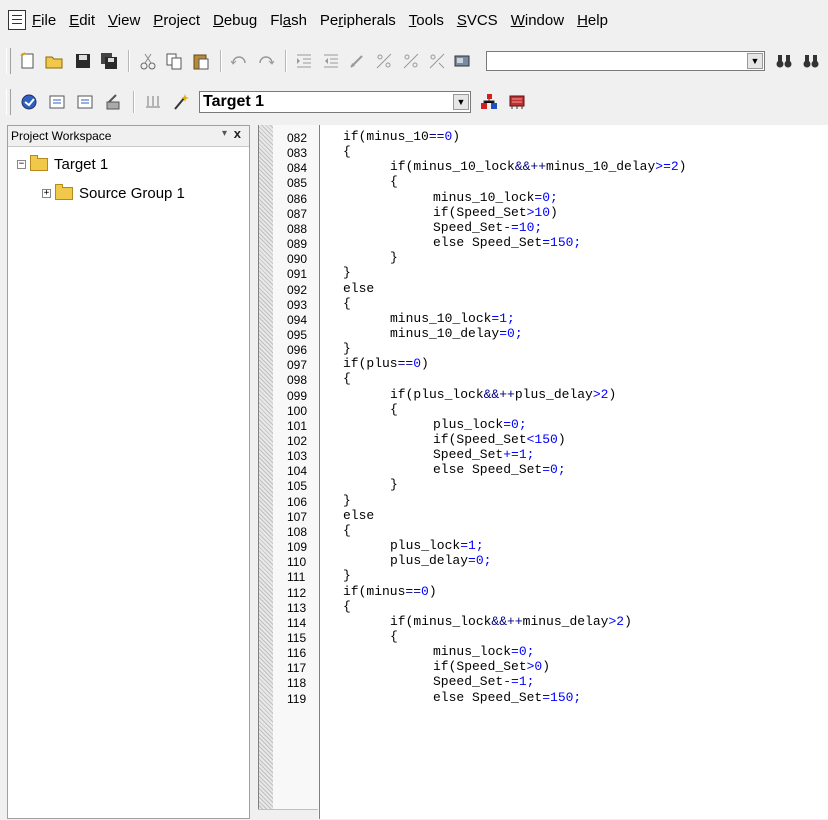  What do you see at coordinates (437, 545) in the screenshot?
I see `code-line: plus_lock=1;` at bounding box center [437, 545].